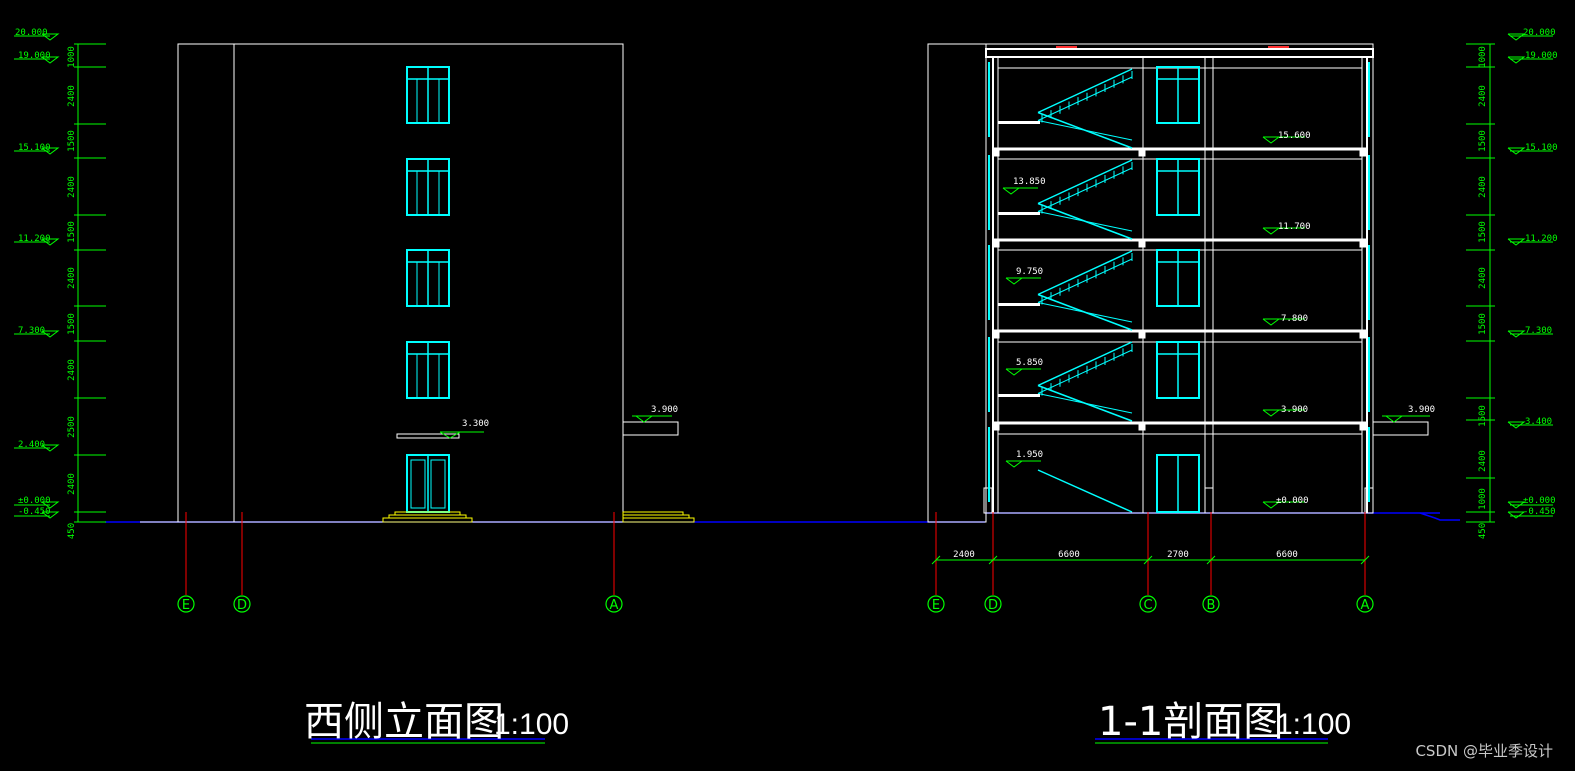 The image size is (1575, 771). What do you see at coordinates (1313, 724) in the screenshot?
I see `section-scale: 1:100` at bounding box center [1313, 724].